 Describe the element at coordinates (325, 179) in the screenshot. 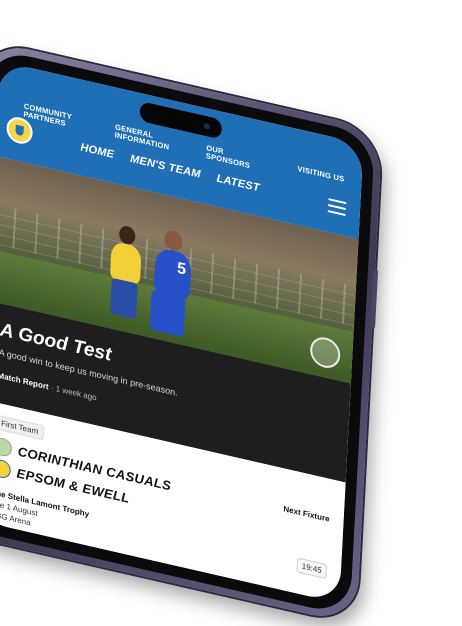

I see `nav-visiting-us: VISITING US` at that location.